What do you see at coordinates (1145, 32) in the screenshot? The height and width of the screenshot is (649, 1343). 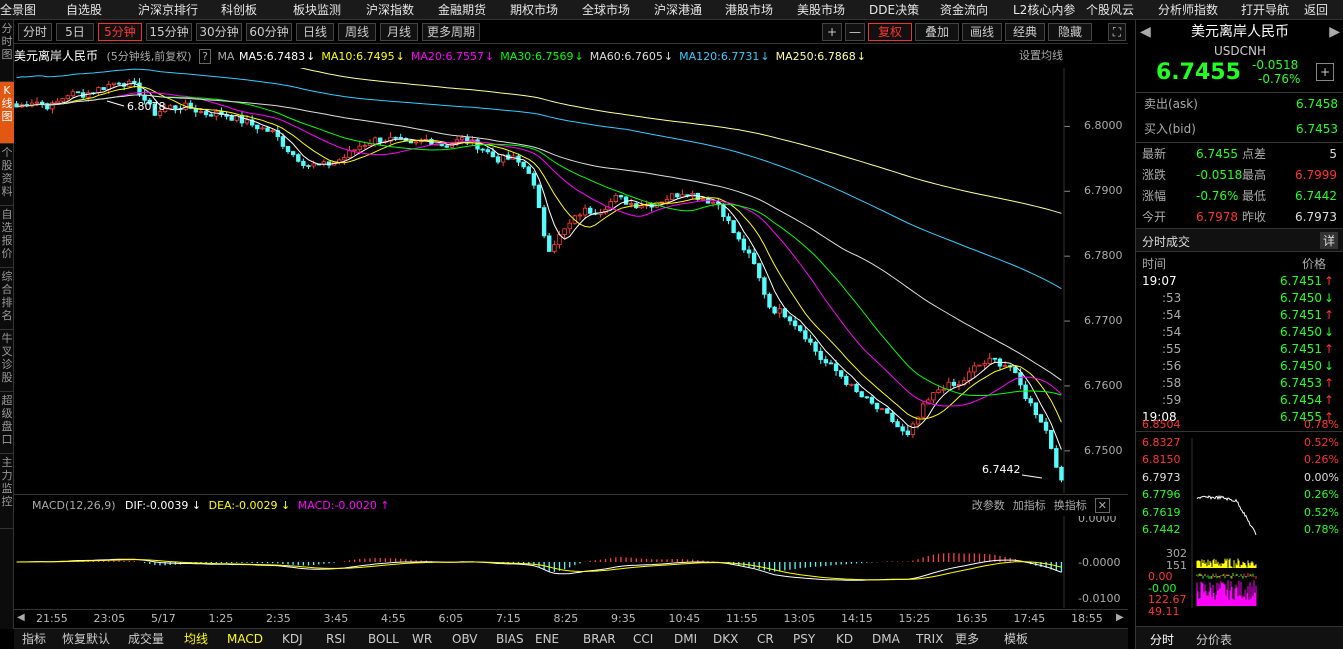 I see `prev-arrow-icon: ◀` at bounding box center [1145, 32].